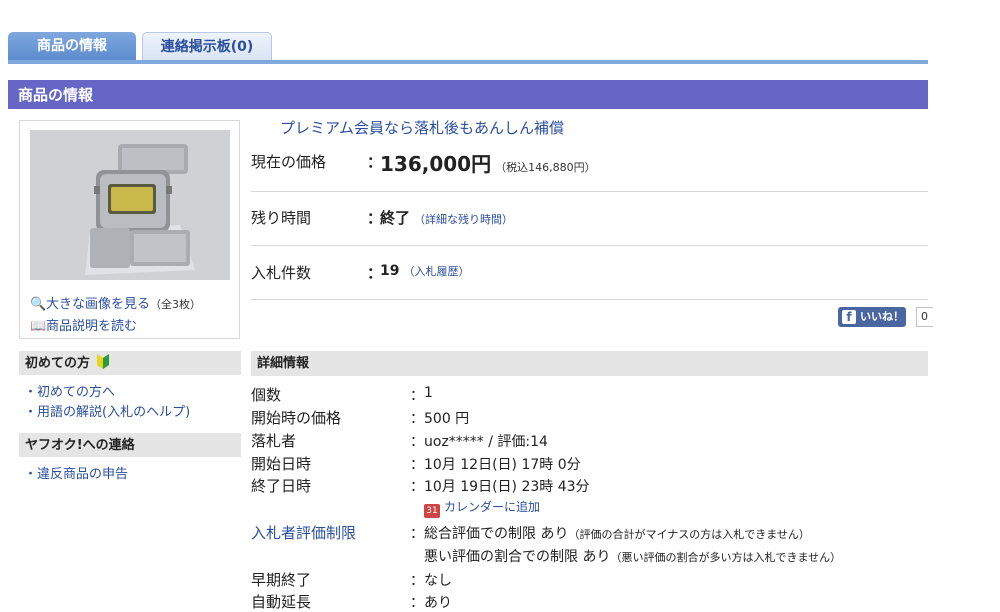  Describe the element at coordinates (395, 218) in the screenshot. I see `remaining-time-value: 終了` at that location.